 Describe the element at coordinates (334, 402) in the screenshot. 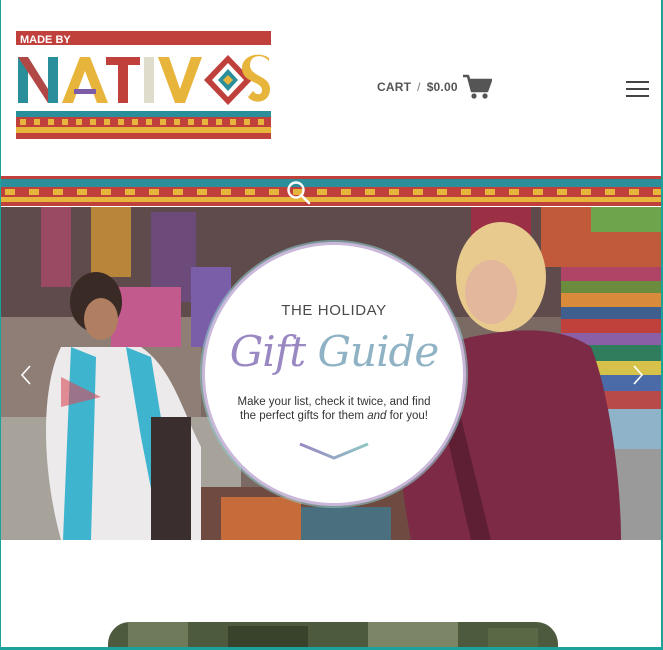

I see `gift-guide-copy-line1: Make your list, check it twice, and find` at that location.